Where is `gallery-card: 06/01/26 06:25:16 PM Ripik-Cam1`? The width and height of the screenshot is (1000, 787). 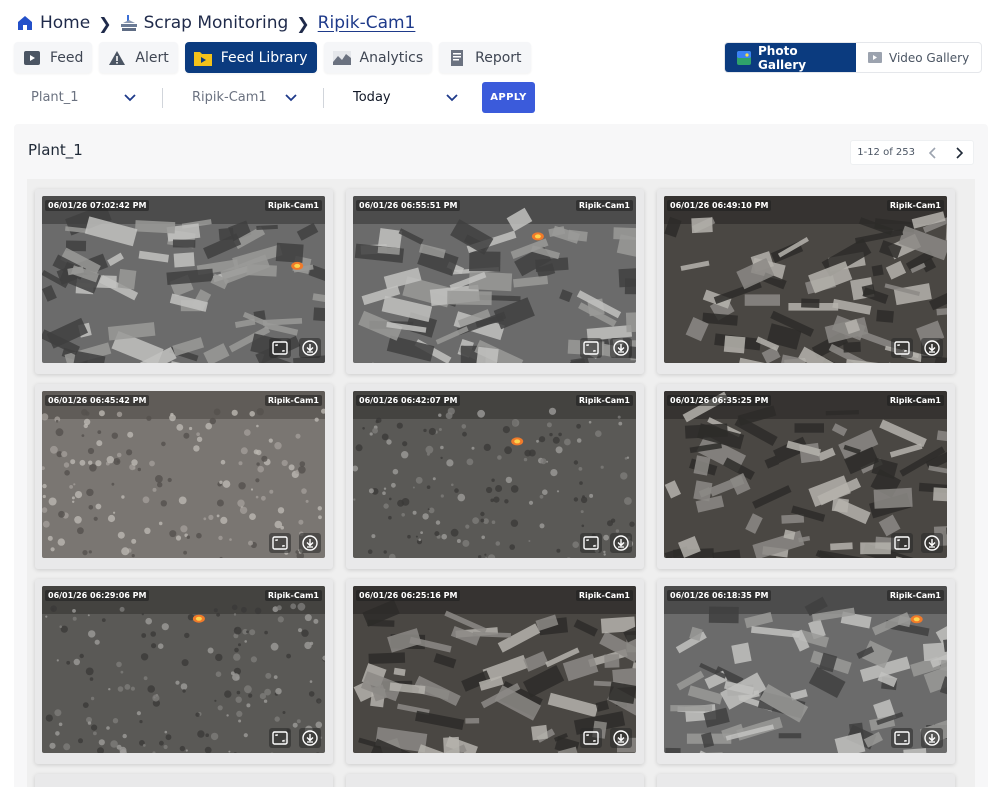
gallery-card: 06/01/26 06:25:16 PM Ripik-Cam1 is located at coordinates (495, 671).